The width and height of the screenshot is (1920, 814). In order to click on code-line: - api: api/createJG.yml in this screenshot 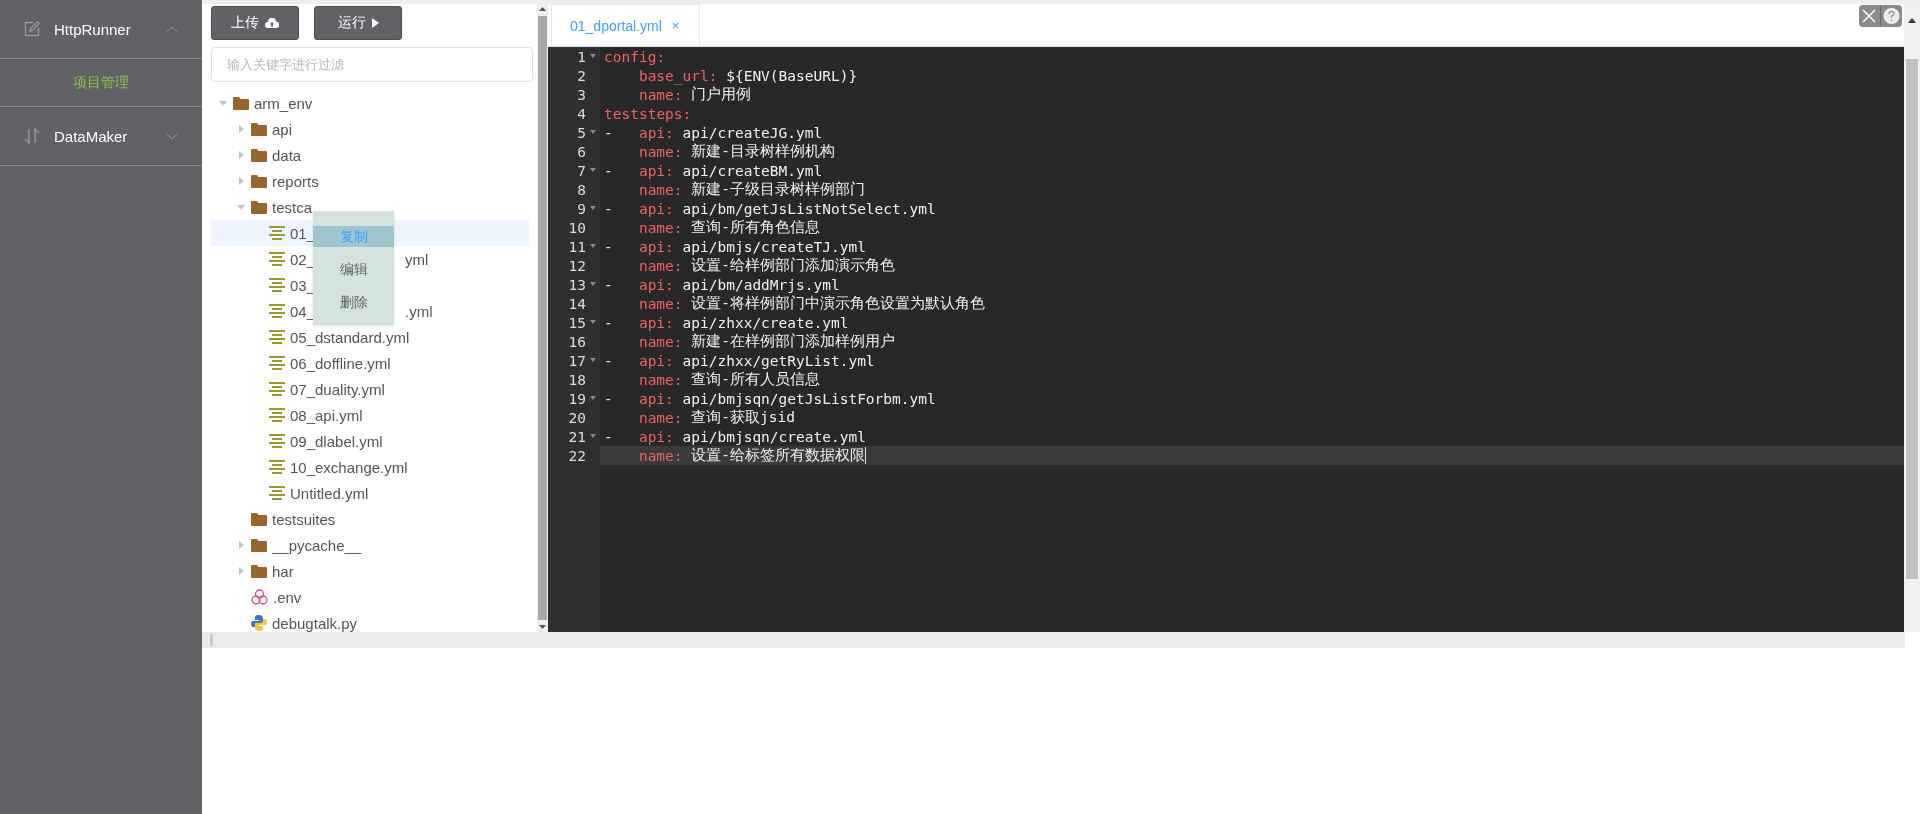, I will do `click(713, 132)`.